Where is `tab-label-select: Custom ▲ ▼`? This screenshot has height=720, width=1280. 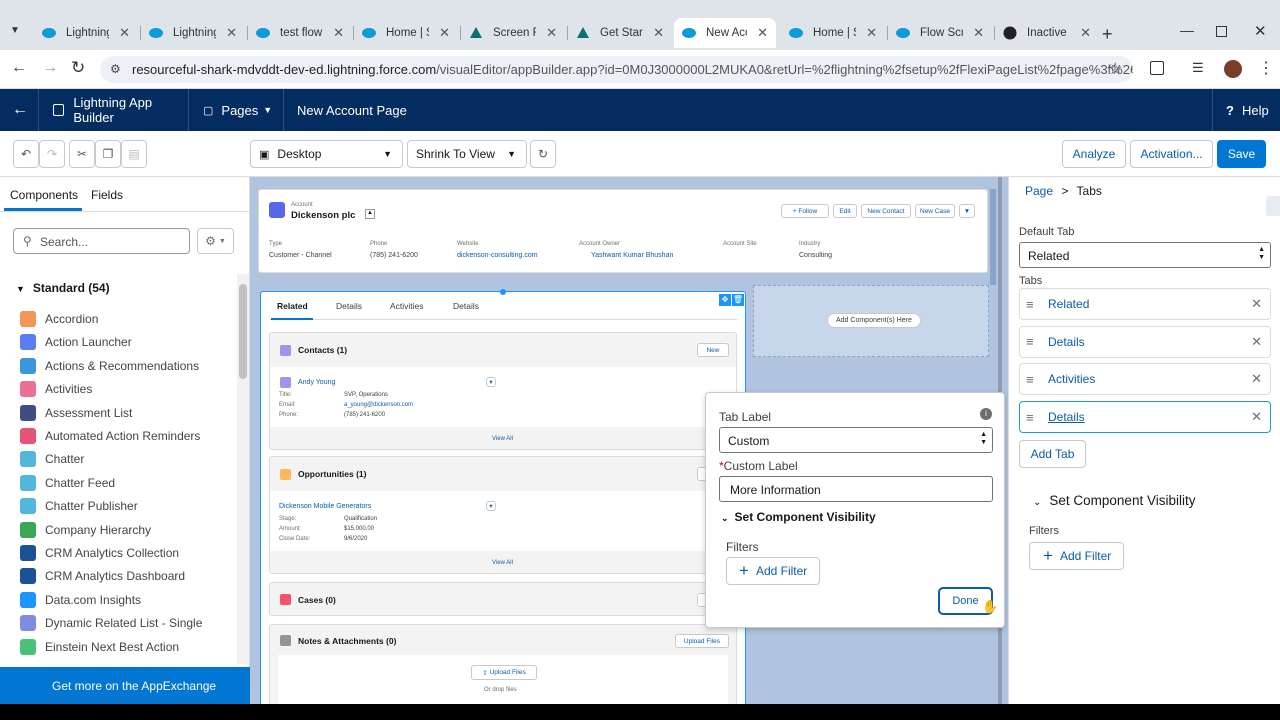 tab-label-select: Custom ▲ ▼ is located at coordinates (856, 440).